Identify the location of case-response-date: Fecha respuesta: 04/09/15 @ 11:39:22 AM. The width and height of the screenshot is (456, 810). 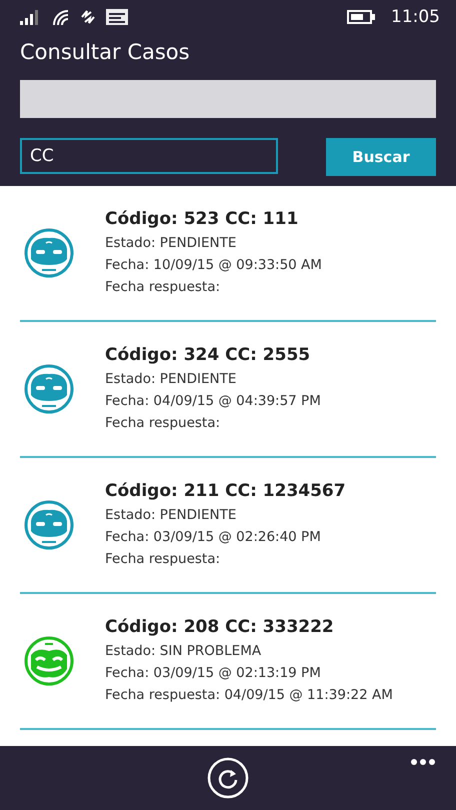
(249, 695).